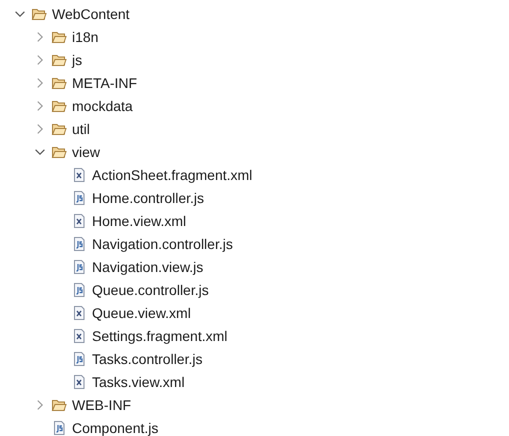 Image resolution: width=509 pixels, height=436 pixels. I want to click on file-name: Settings.fragment.xml, so click(159, 335).